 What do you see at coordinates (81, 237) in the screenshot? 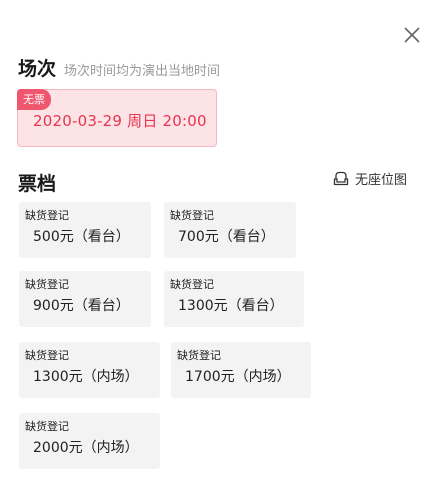
I see `tier-price: 500元（看台）` at bounding box center [81, 237].